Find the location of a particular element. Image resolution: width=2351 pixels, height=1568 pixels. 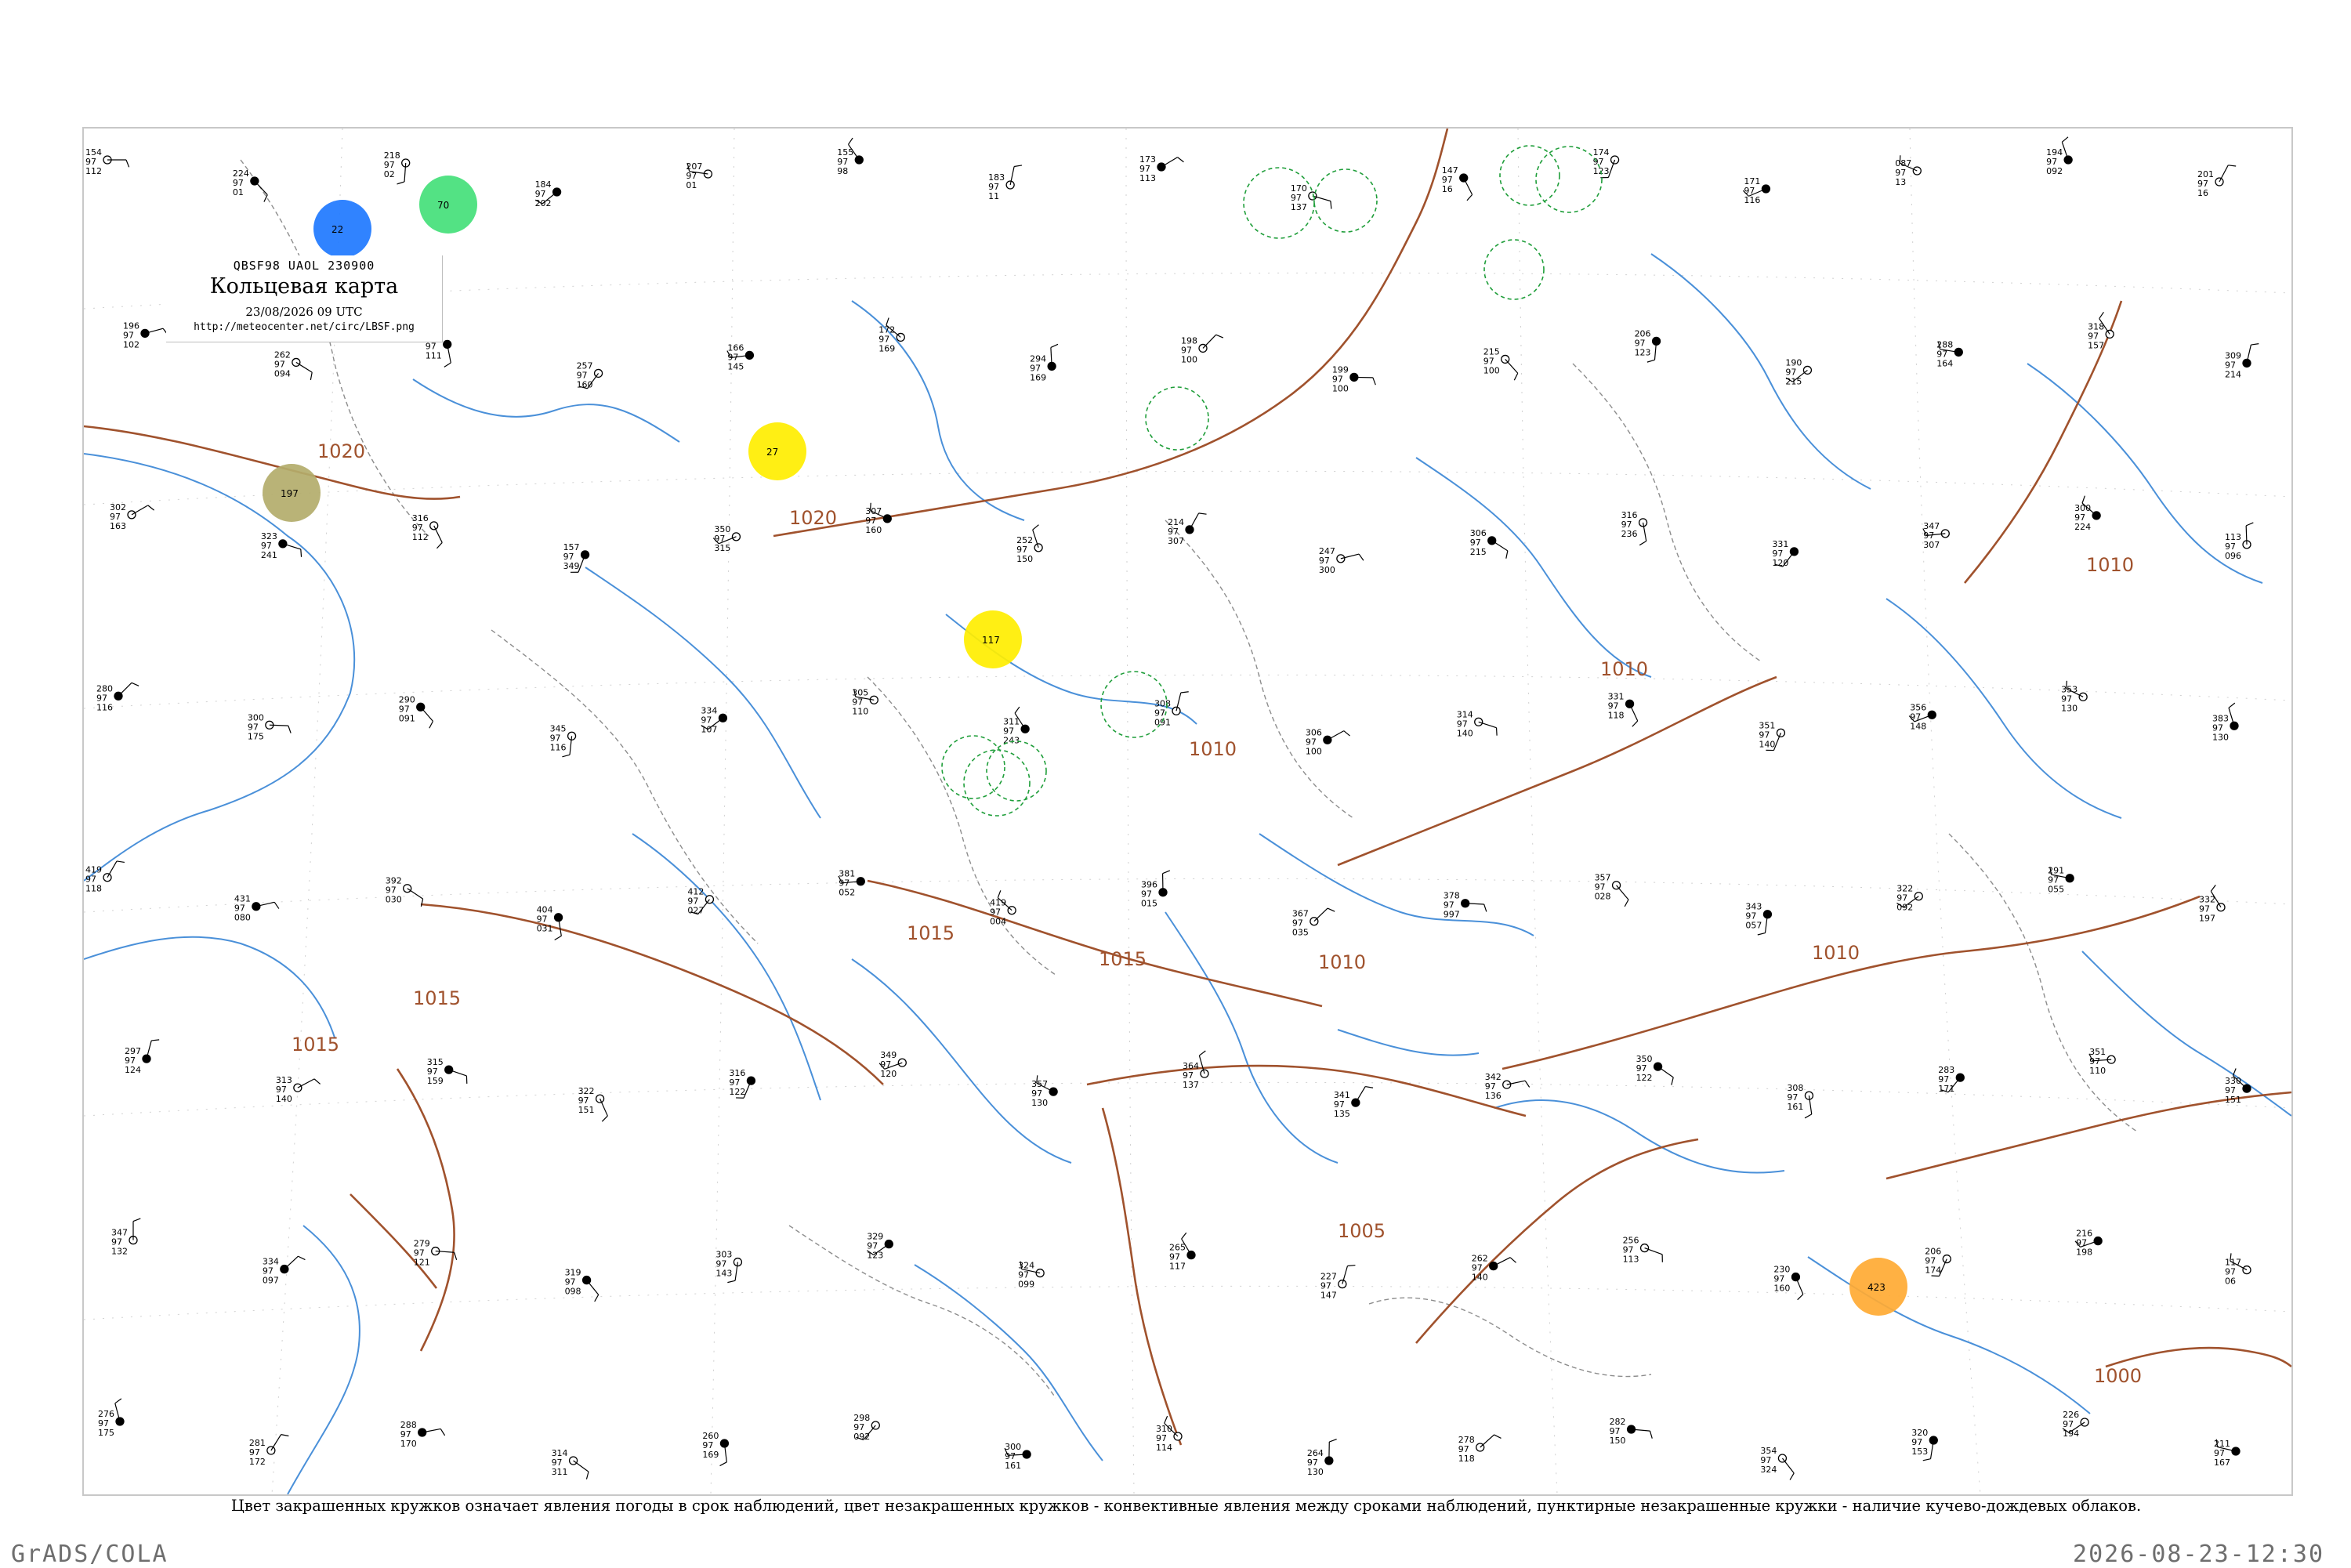

weather-highlight-label: 70 is located at coordinates (443, 205).